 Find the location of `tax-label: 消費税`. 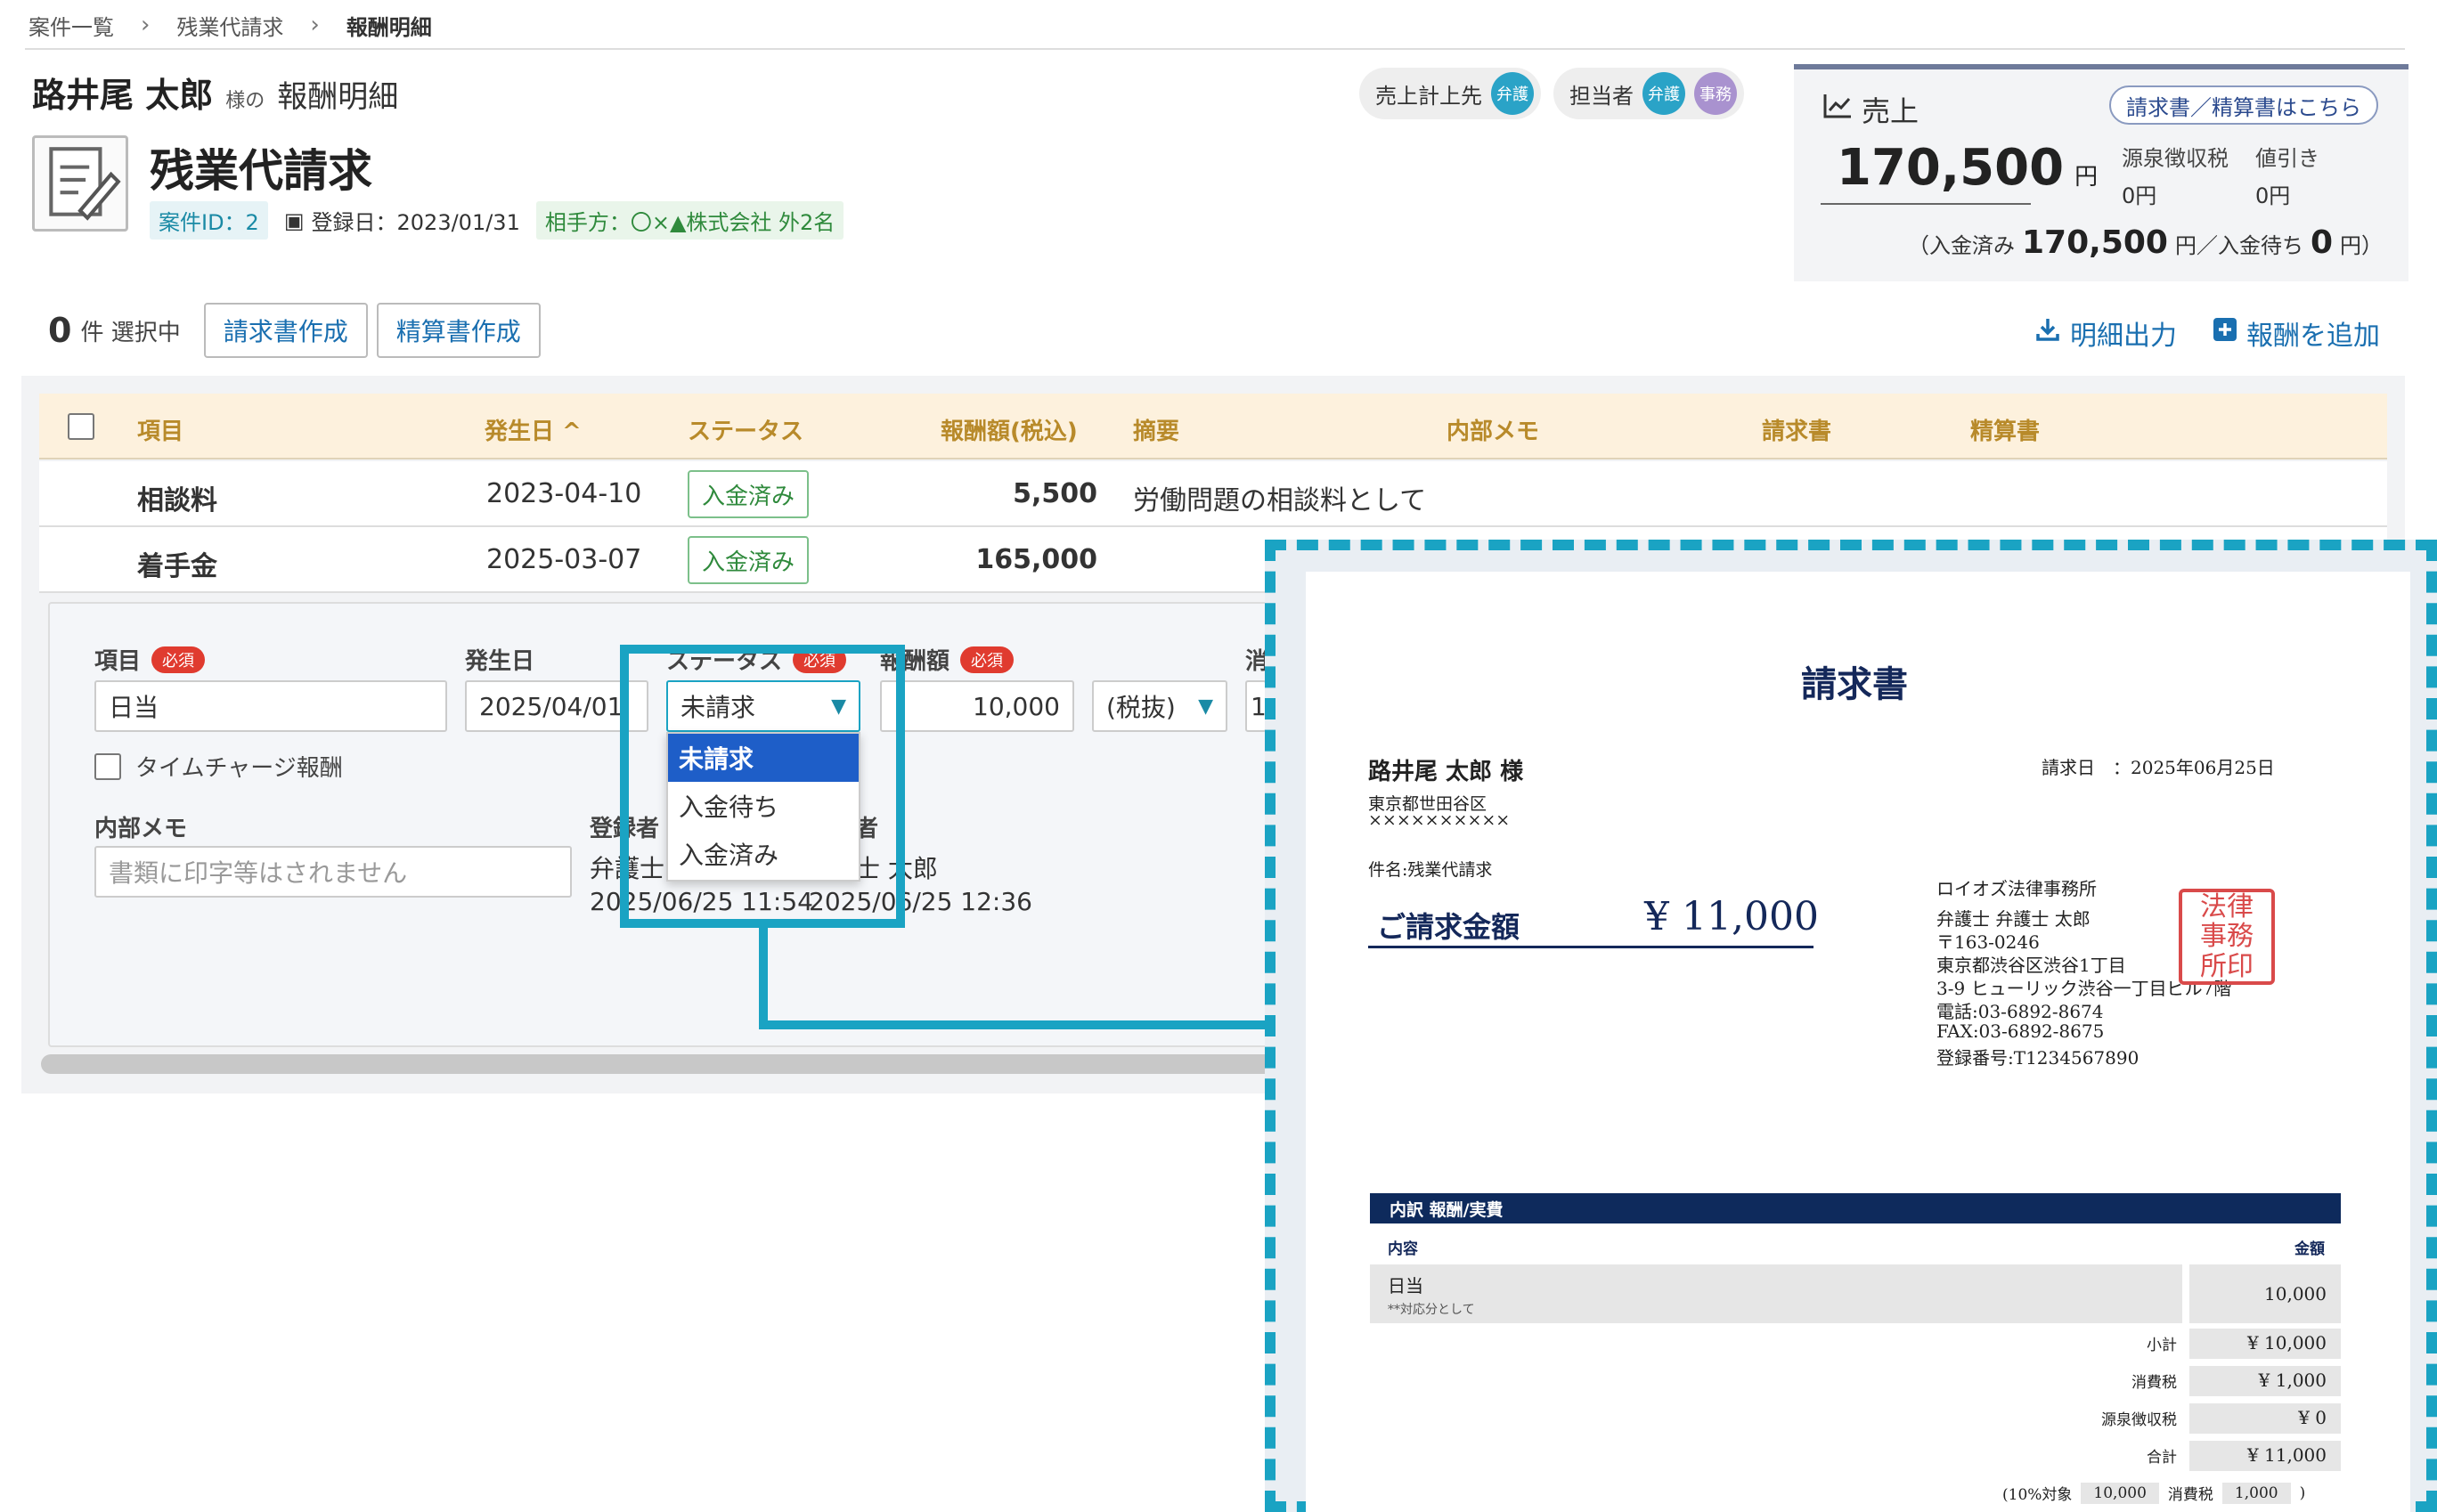

tax-label: 消費税 is located at coordinates (2190, 1495).